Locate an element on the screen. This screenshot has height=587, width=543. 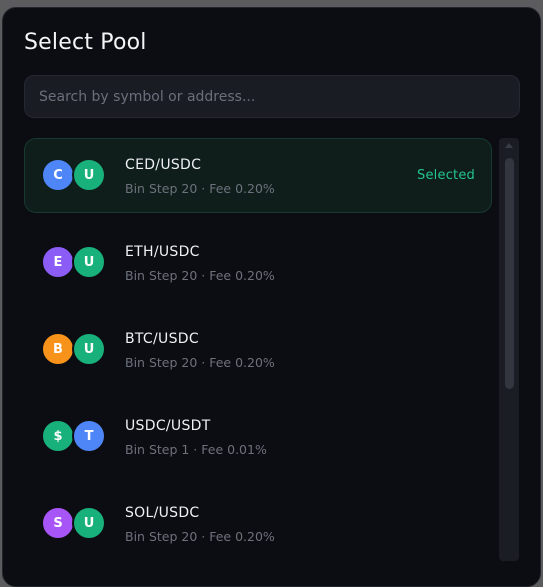
pool-name: USDC/USDT is located at coordinates (168, 426).